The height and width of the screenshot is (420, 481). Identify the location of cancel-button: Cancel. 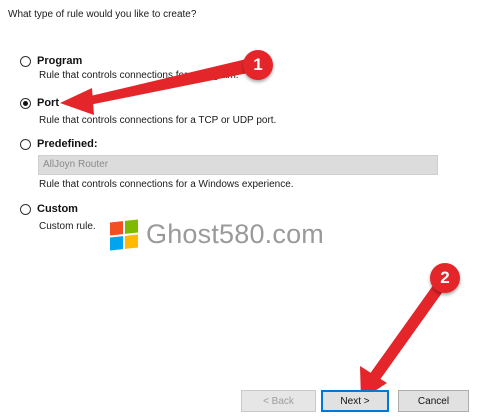
(433, 401).